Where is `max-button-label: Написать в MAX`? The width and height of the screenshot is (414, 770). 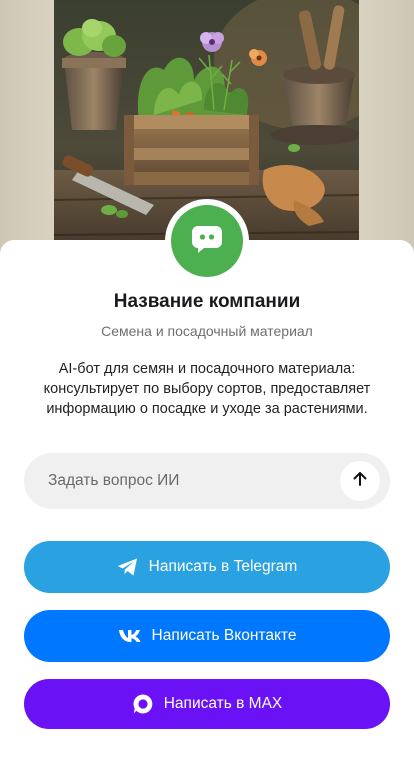
max-button-label: Написать в MAX is located at coordinates (223, 703).